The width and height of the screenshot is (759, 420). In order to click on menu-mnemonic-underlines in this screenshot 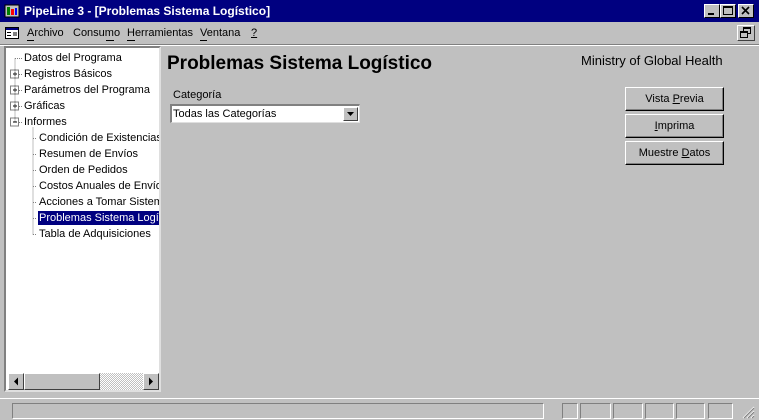, I will do `click(117, 40)`.